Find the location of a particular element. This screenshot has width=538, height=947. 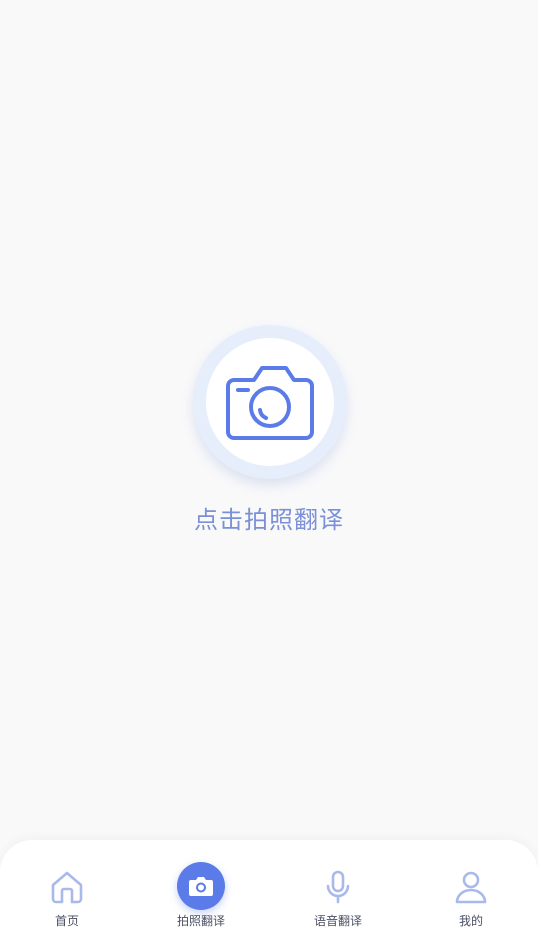

take-photo-button-inner is located at coordinates (270, 402).